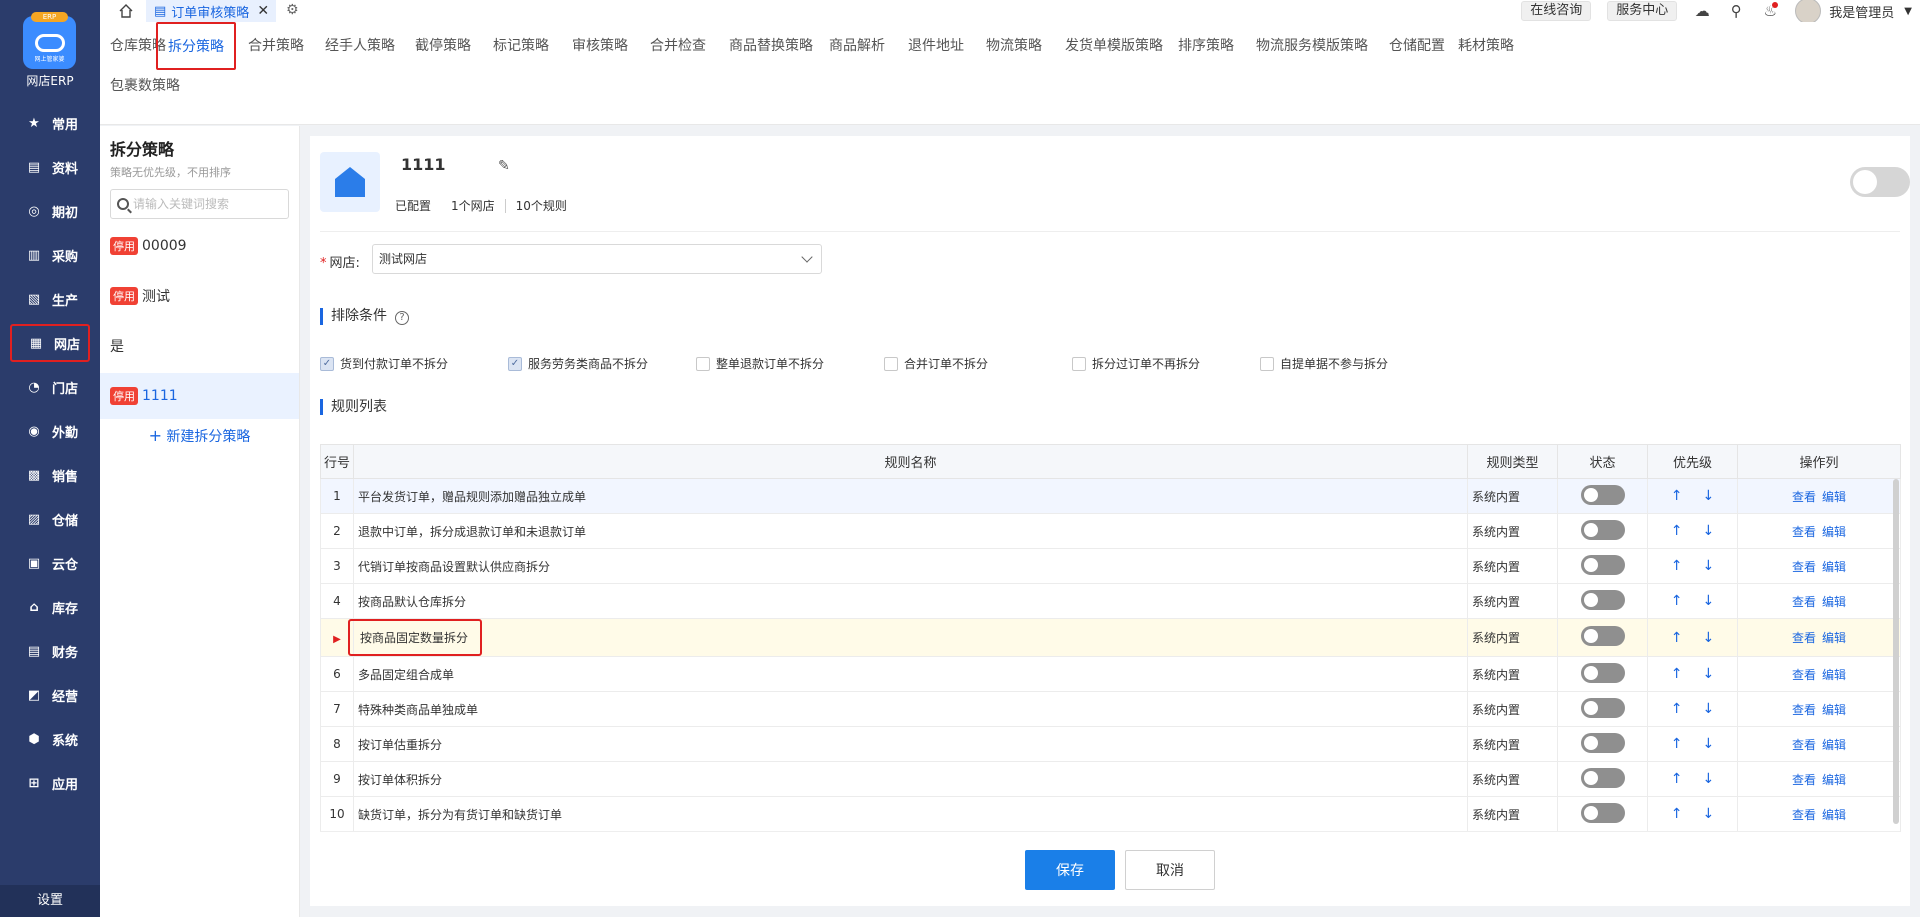 This screenshot has width=1920, height=917. Describe the element at coordinates (50, 123) in the screenshot. I see `sidebar-item-0: ★ 常用` at that location.